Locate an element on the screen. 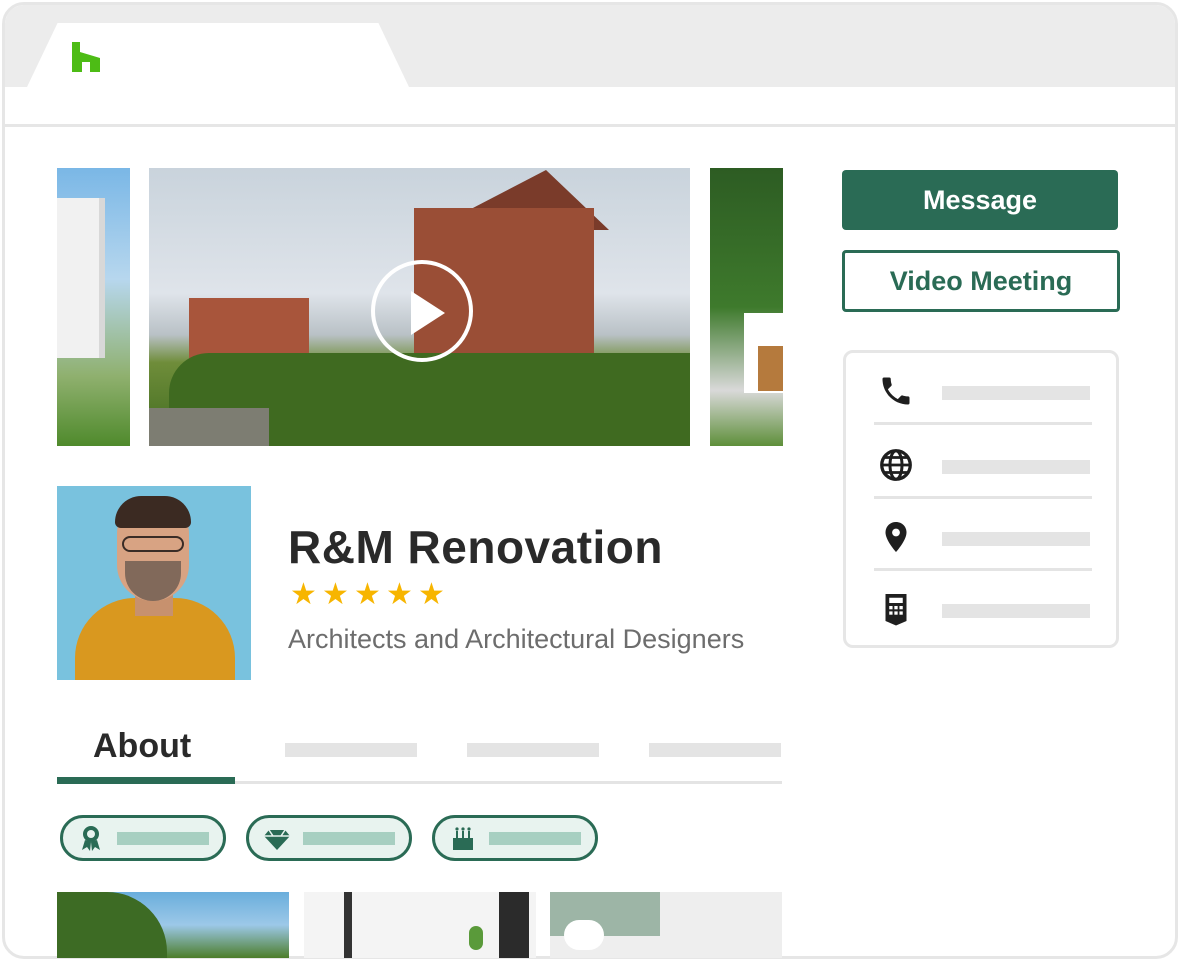 This screenshot has width=1180, height=961. globe-icon is located at coordinates (896, 465).